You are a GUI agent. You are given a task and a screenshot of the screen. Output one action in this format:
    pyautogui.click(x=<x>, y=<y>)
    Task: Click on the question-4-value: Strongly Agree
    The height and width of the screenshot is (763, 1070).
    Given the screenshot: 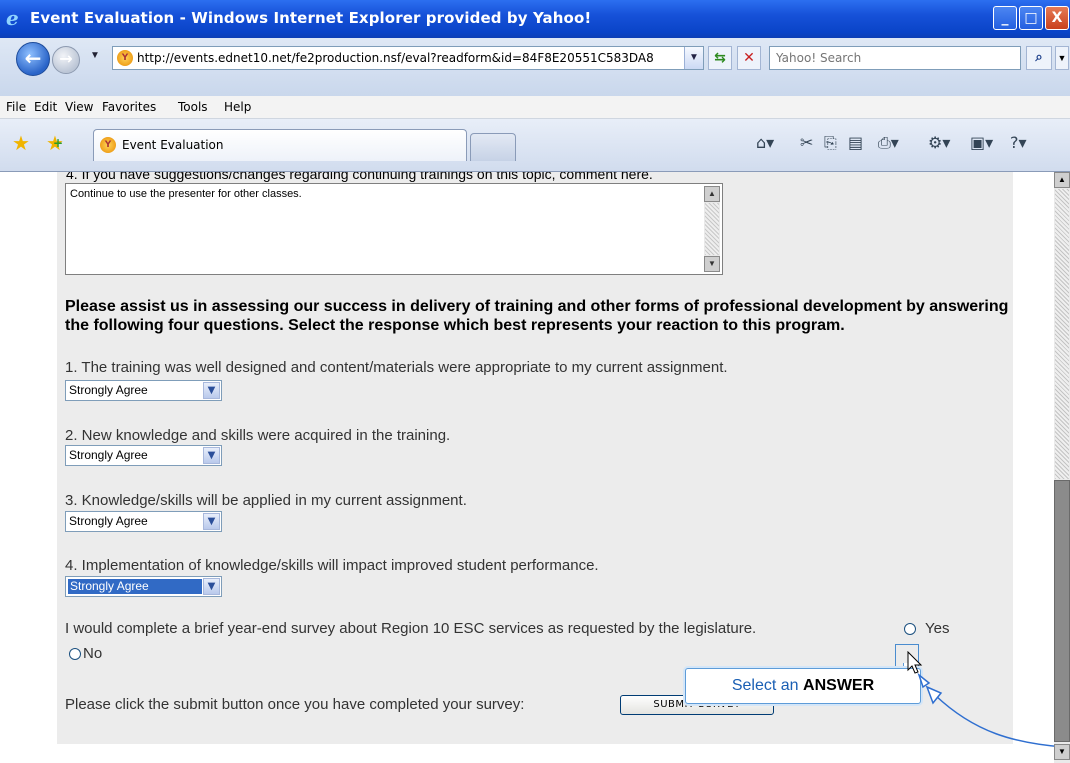 What is the action you would take?
    pyautogui.click(x=135, y=586)
    